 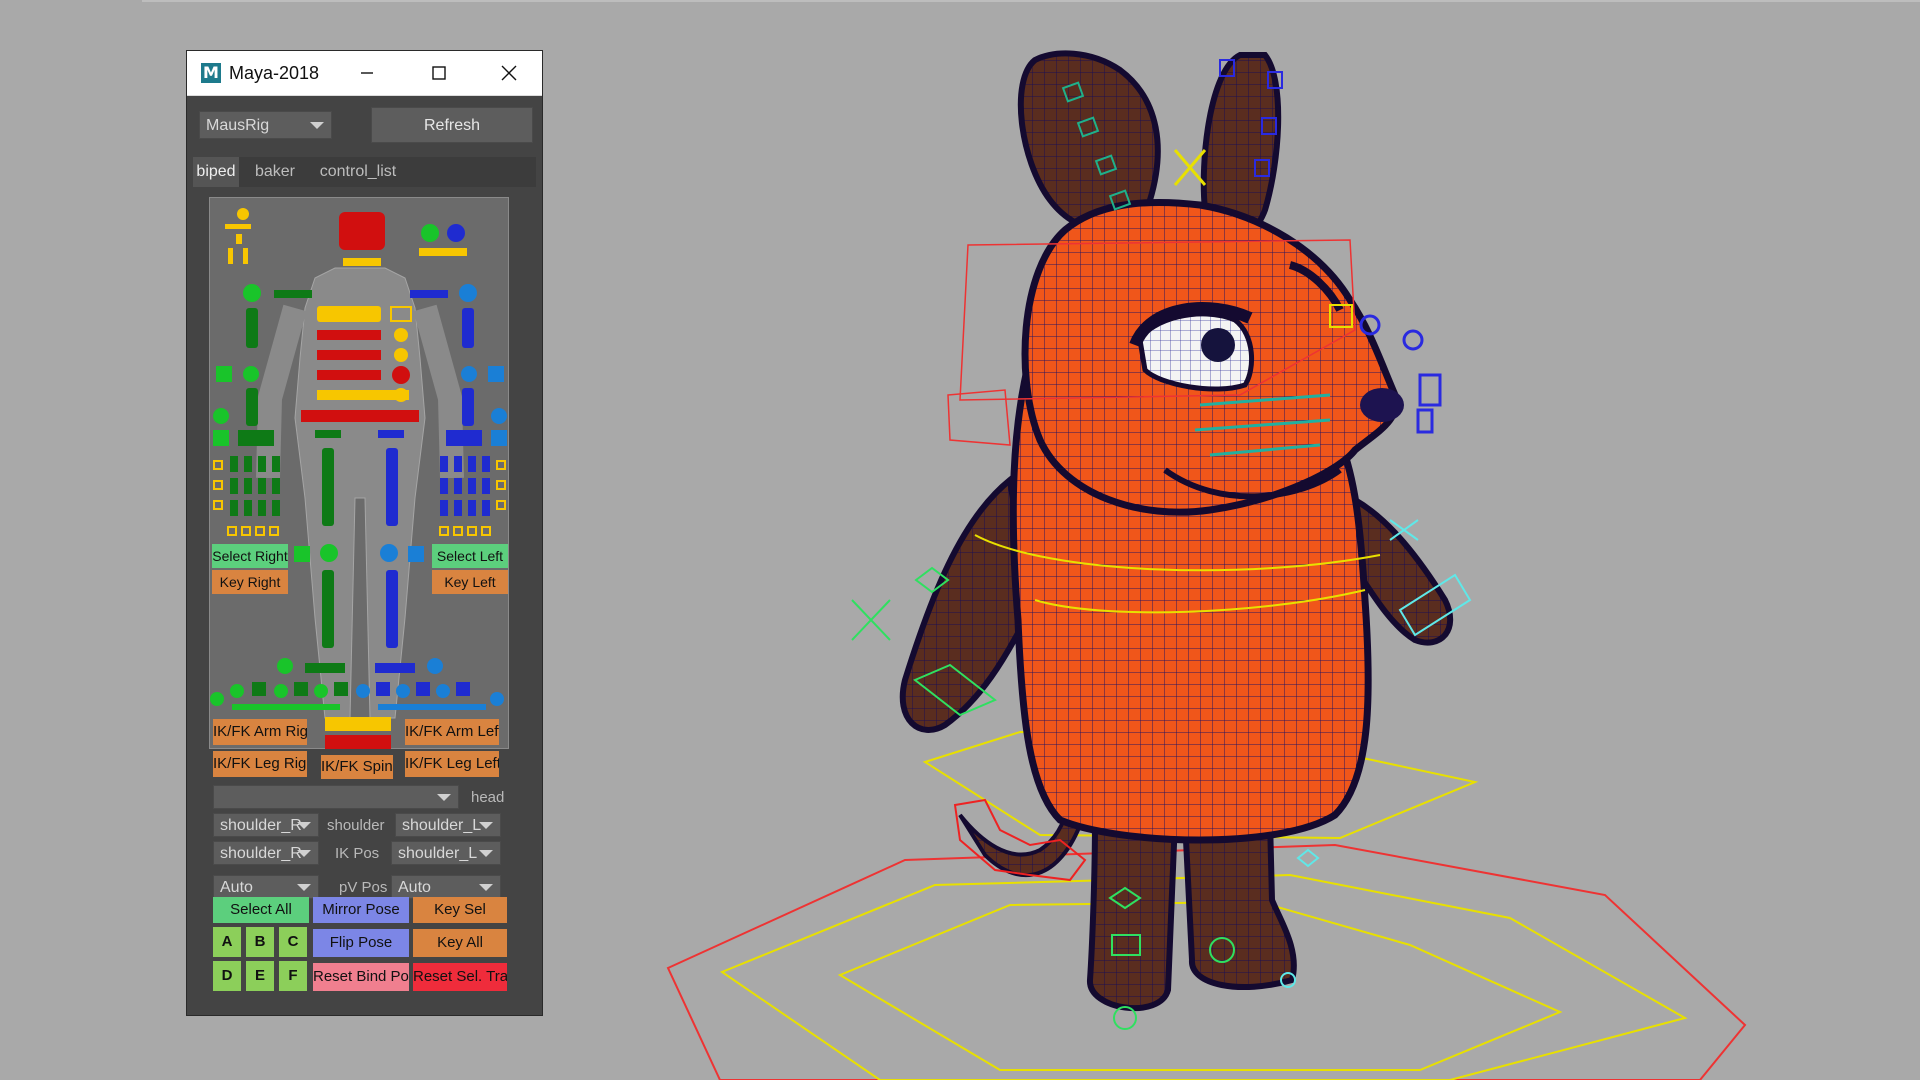 What do you see at coordinates (349, 314) in the screenshot?
I see `chest-ctrl` at bounding box center [349, 314].